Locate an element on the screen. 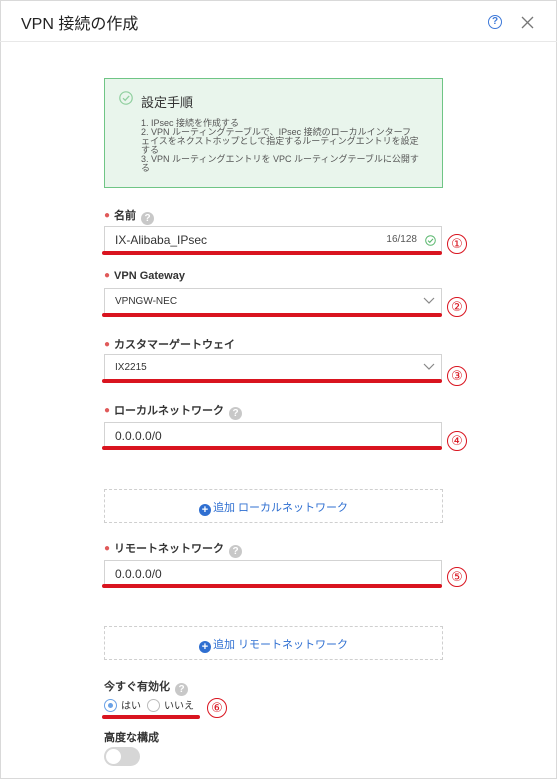 This screenshot has width=557, height=779. radio-yes is located at coordinates (110, 705).